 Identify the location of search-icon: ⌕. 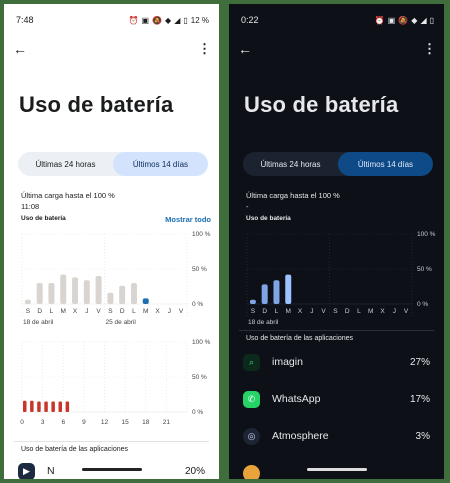
(251, 362).